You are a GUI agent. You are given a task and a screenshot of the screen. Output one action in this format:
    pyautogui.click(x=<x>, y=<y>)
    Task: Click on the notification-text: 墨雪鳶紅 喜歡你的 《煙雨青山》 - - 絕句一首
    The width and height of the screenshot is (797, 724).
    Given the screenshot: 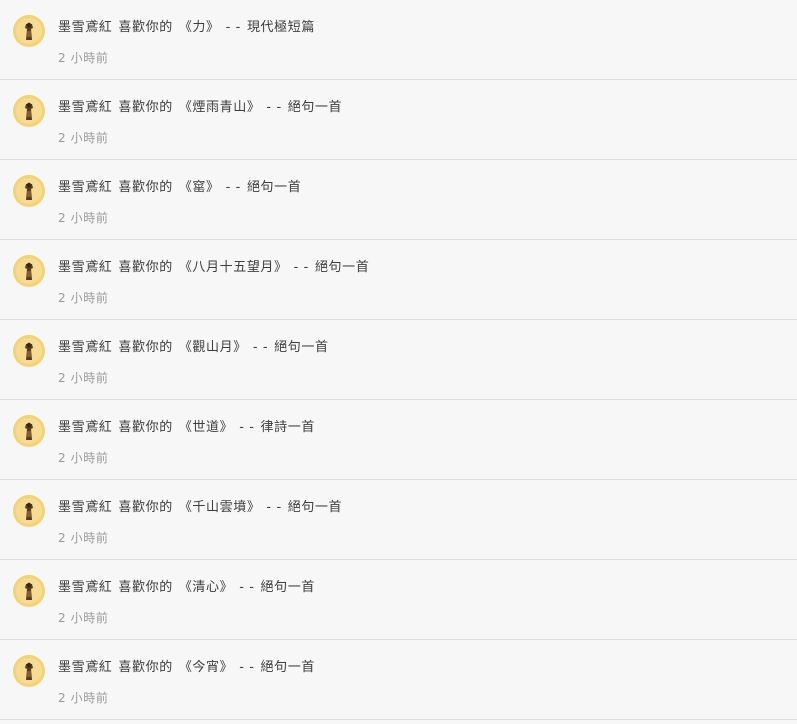 What is the action you would take?
    pyautogui.click(x=200, y=108)
    